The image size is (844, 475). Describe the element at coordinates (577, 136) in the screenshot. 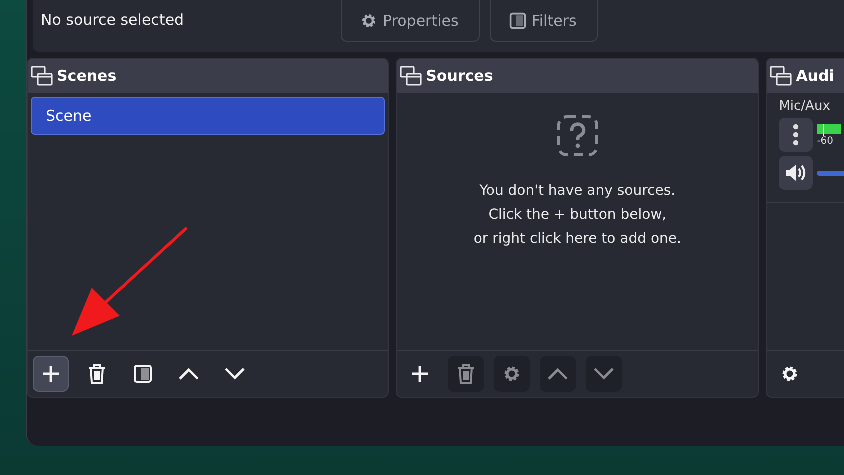

I see `question-icon` at that location.